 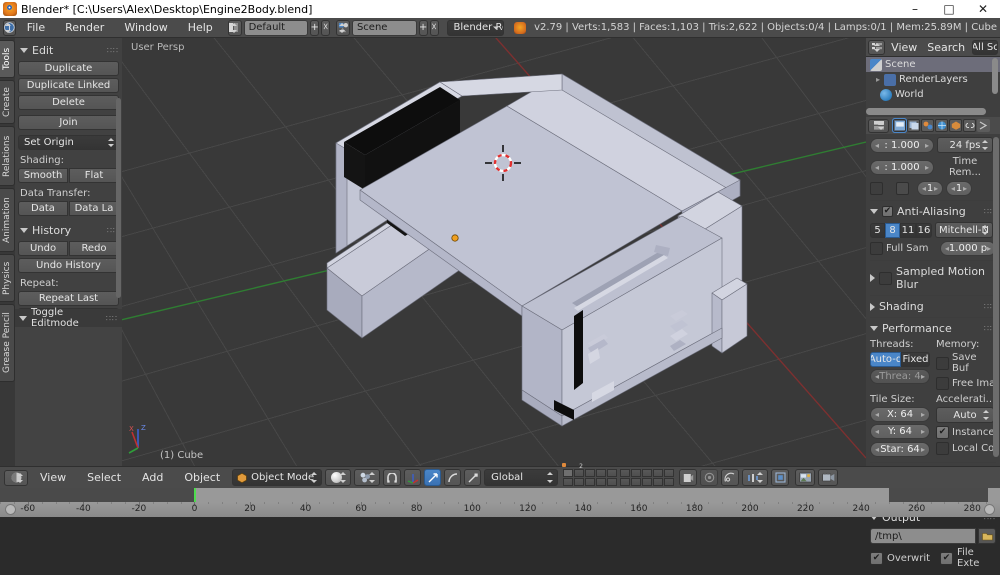 What do you see at coordinates (7, 102) in the screenshot?
I see `toolshelf-tab-create: Create` at bounding box center [7, 102].